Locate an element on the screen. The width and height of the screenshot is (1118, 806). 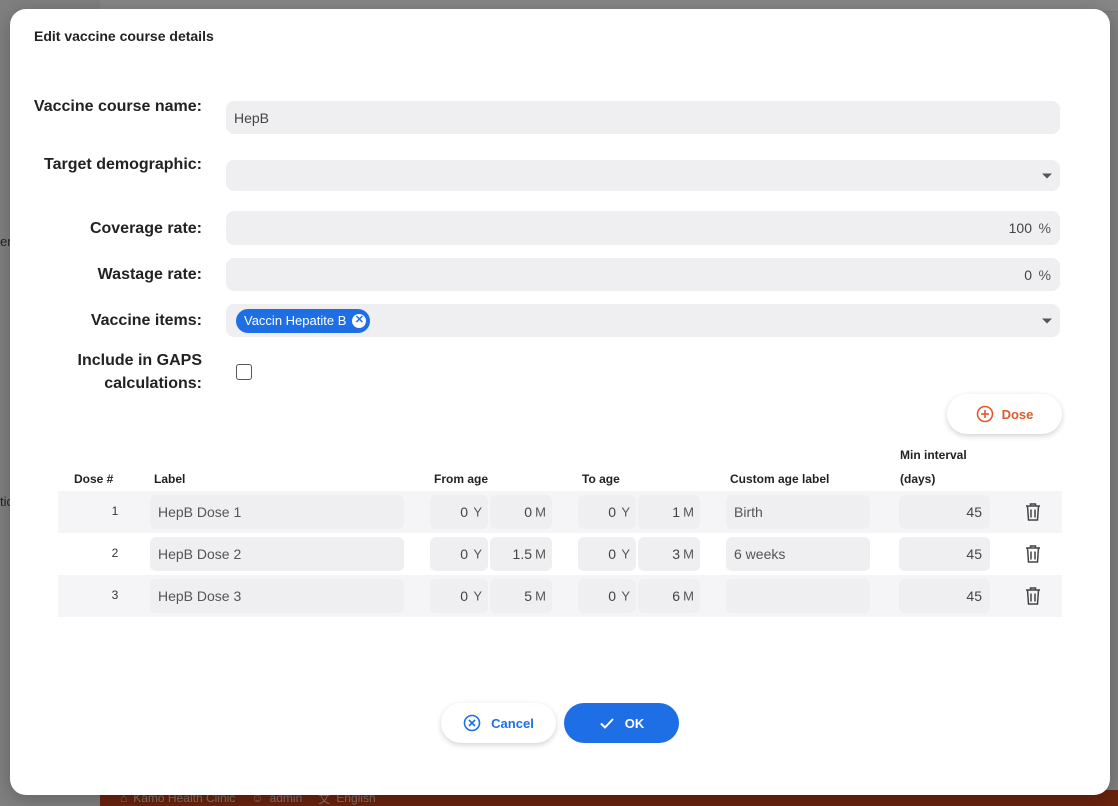
ok-button: OK is located at coordinates (621, 723).